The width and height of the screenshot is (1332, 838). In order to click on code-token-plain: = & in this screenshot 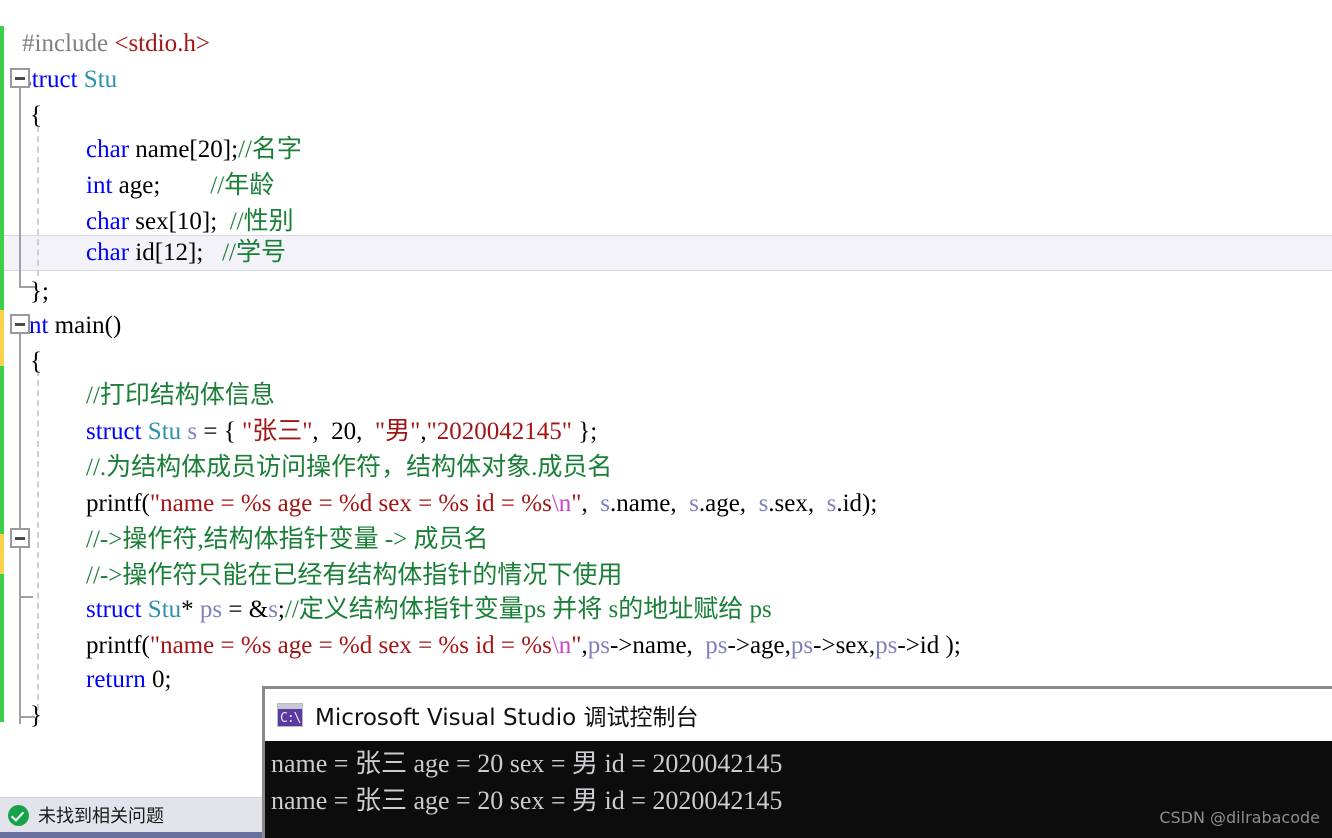, I will do `click(245, 609)`.